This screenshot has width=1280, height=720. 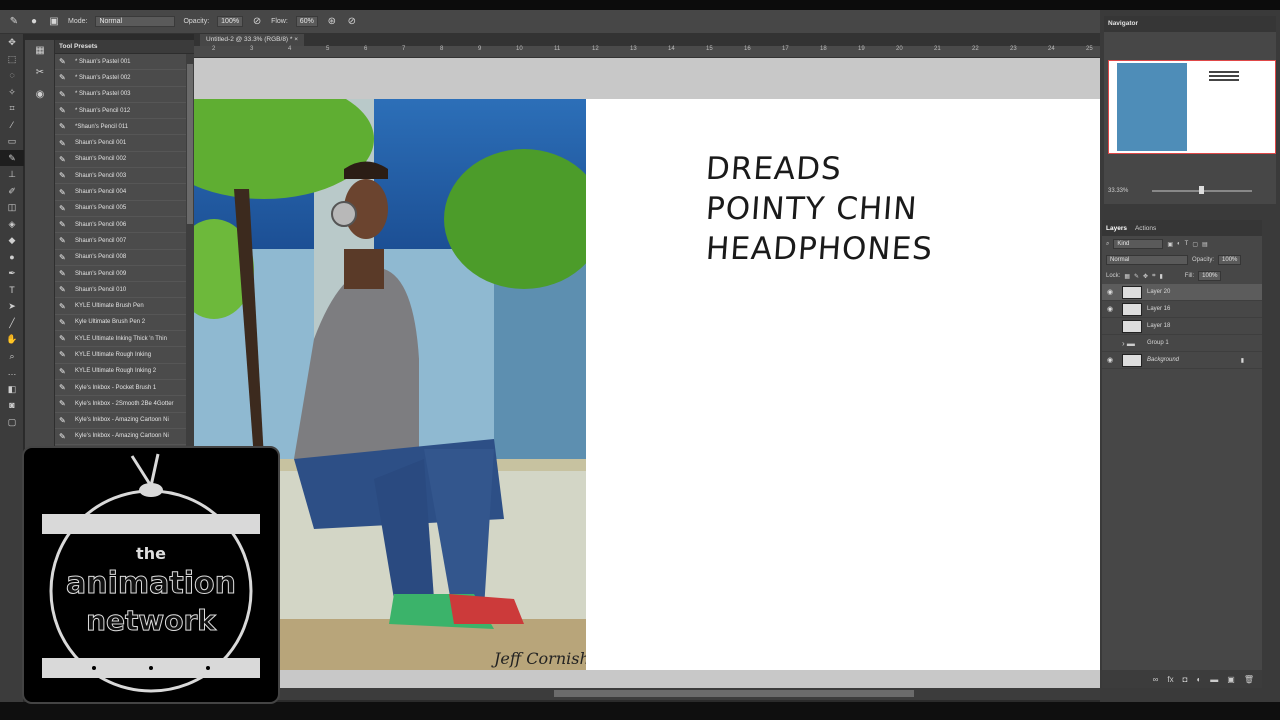 What do you see at coordinates (40, 51) in the screenshot?
I see `brush-settings-icon: ▦` at bounding box center [40, 51].